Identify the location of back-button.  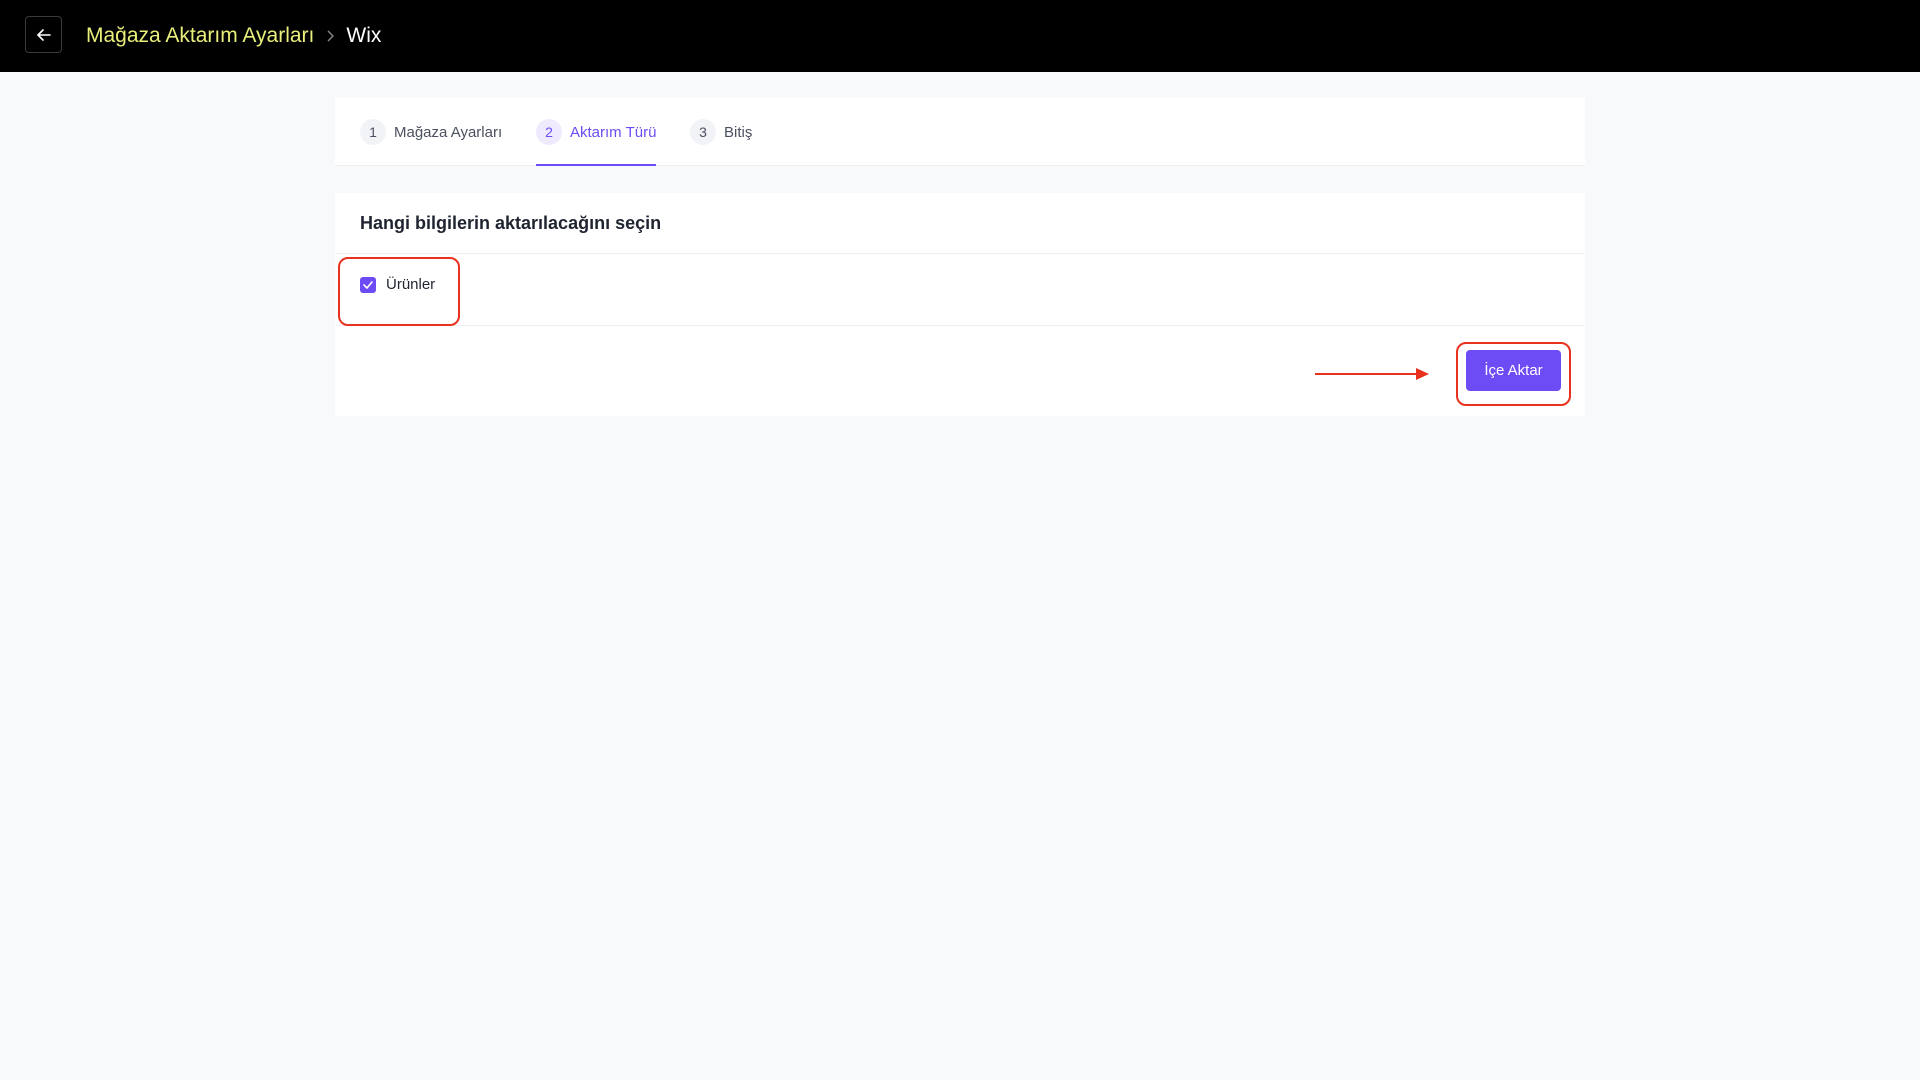
(43, 34).